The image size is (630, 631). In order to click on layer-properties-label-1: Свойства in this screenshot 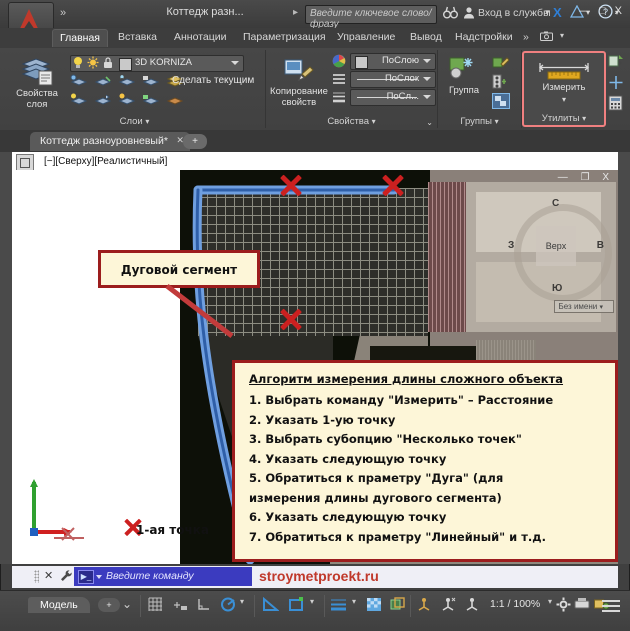, I will do `click(37, 93)`.